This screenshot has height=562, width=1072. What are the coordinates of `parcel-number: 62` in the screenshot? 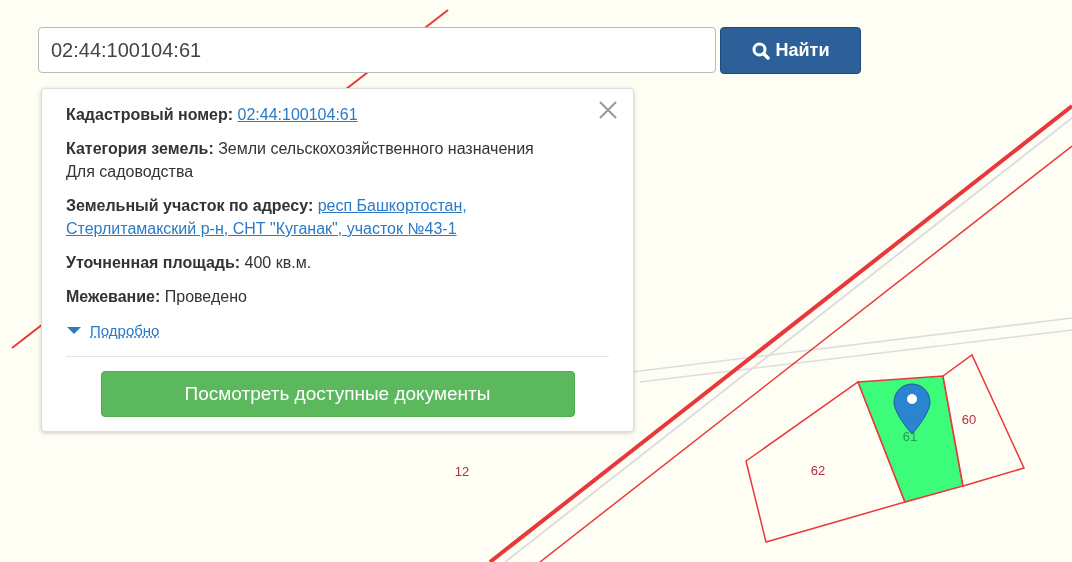 It's located at (818, 470).